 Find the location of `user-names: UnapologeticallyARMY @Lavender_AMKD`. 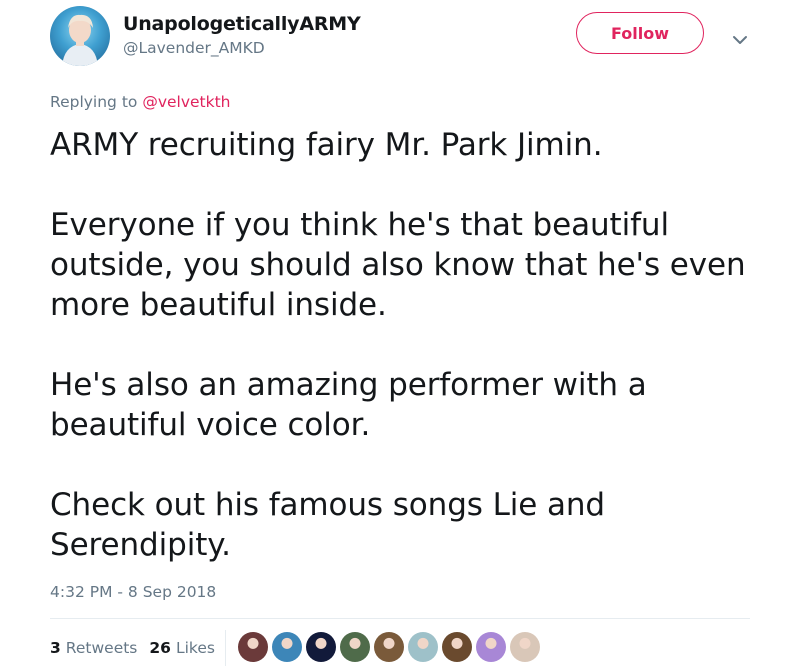

user-names: UnapologeticallyARMY @Lavender_AMKD is located at coordinates (242, 35).